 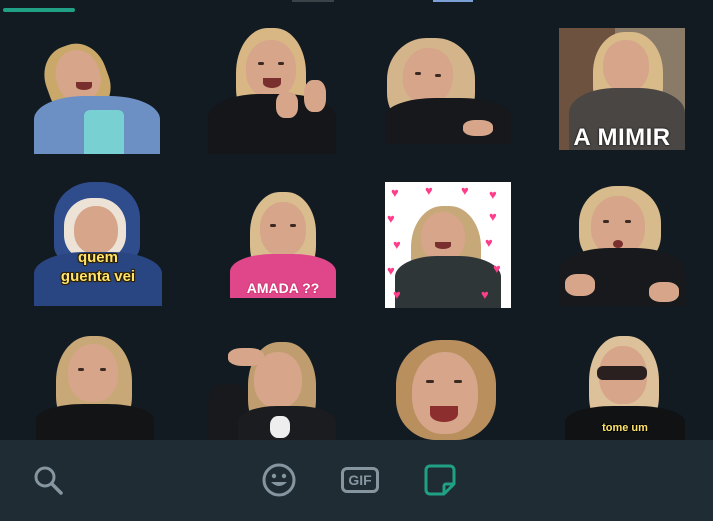 What do you see at coordinates (283, 245) in the screenshot?
I see `sticker-amada: AMADA ??` at bounding box center [283, 245].